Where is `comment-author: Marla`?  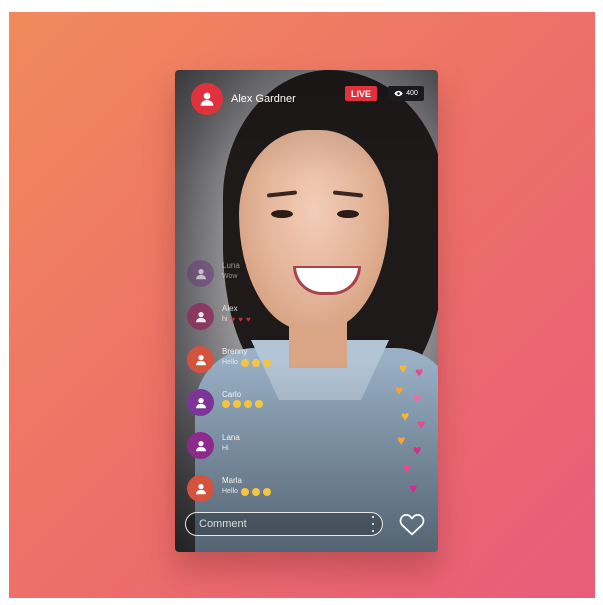 comment-author: Marla is located at coordinates (232, 480).